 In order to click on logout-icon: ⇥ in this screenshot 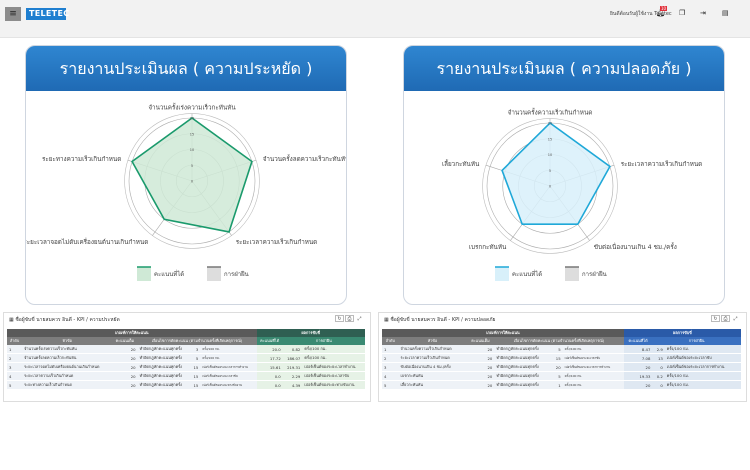, I will do `click(703, 13)`.